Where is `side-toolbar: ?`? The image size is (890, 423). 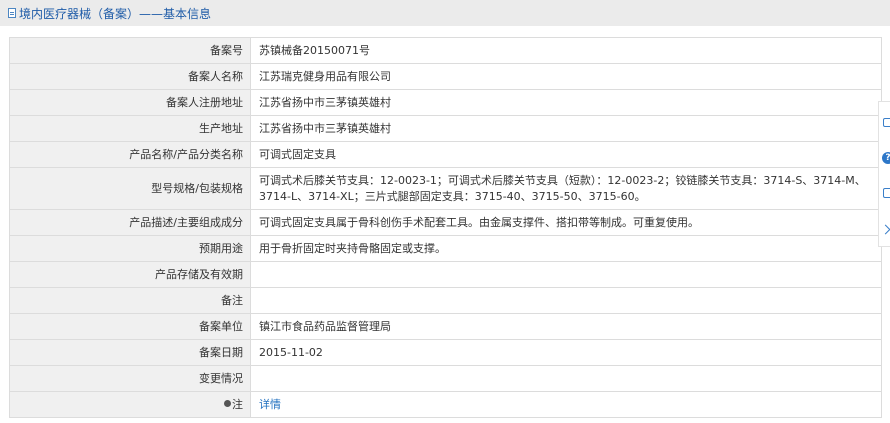
side-toolbar: ? is located at coordinates (884, 174).